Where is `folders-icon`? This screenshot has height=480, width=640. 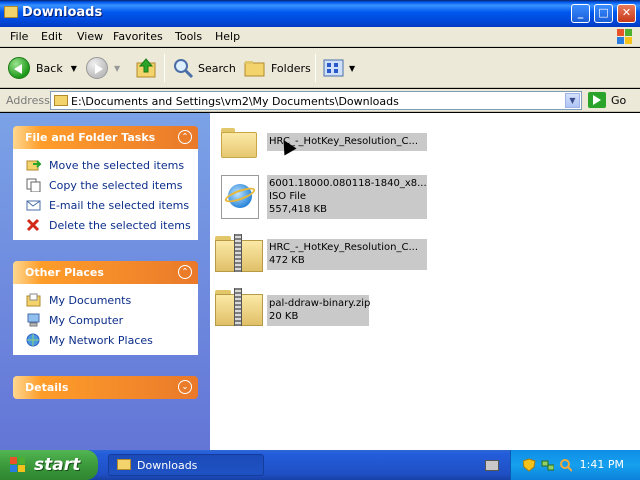
folders-icon is located at coordinates (254, 69).